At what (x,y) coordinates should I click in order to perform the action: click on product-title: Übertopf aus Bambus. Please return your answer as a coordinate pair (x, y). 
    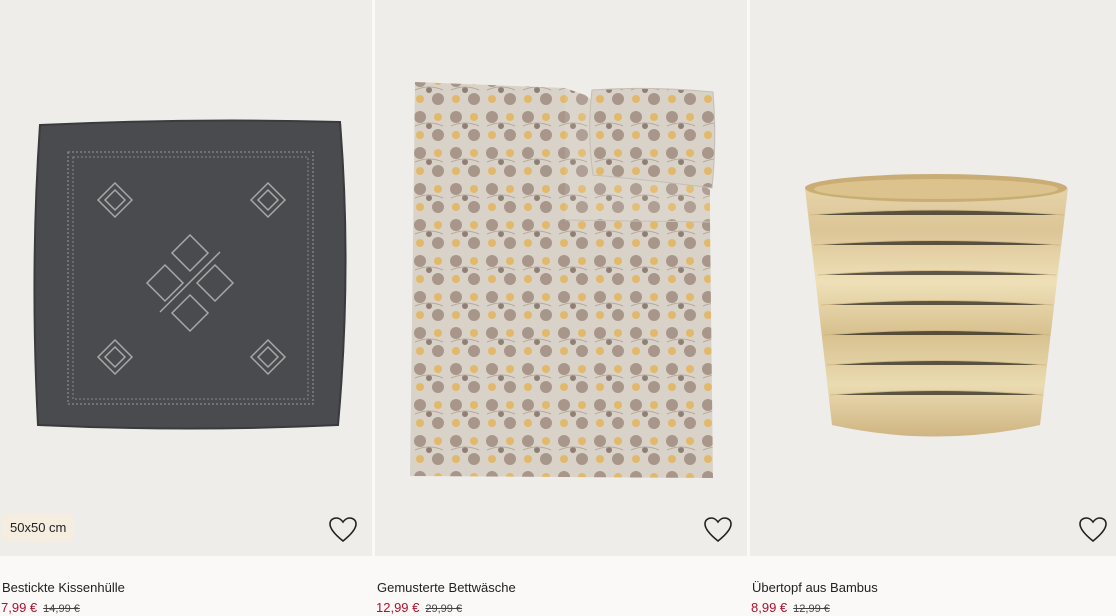
    Looking at the image, I should click on (815, 587).